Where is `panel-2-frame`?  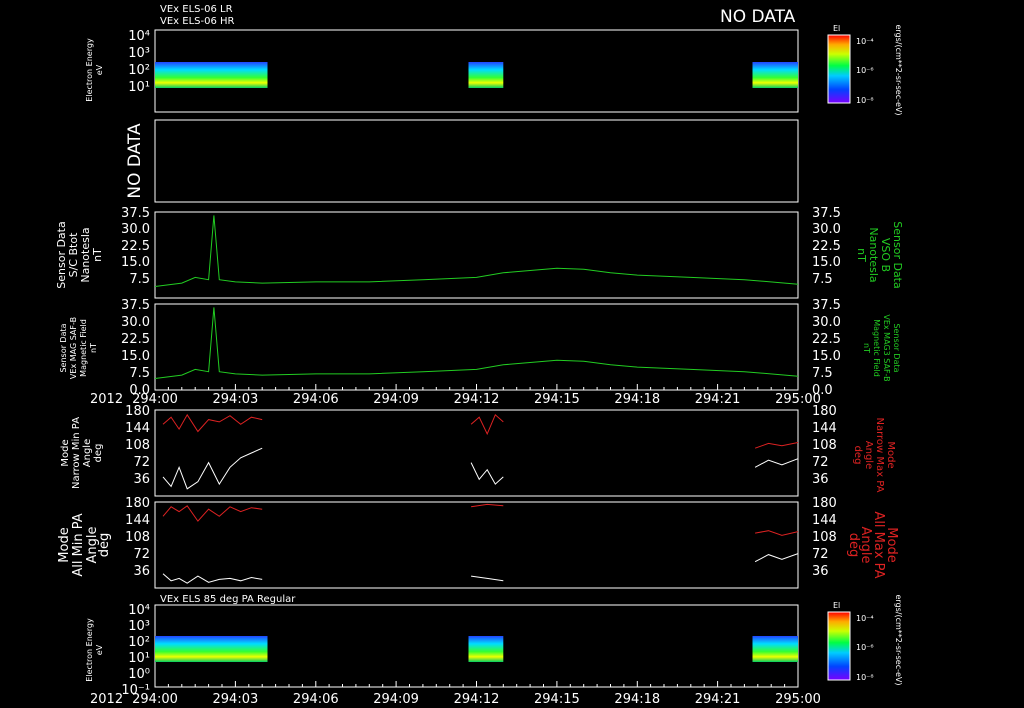
panel-2-frame is located at coordinates (476, 161).